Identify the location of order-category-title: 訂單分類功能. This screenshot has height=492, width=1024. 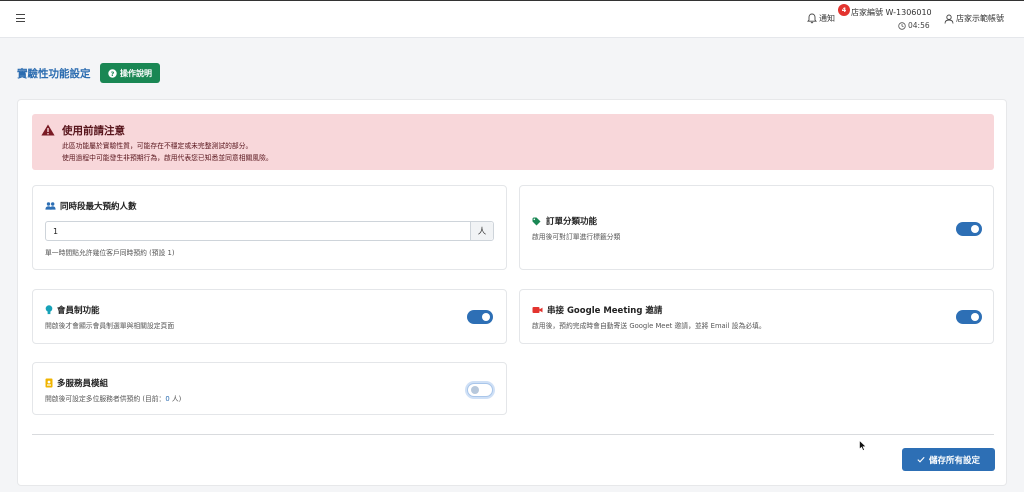
(564, 221).